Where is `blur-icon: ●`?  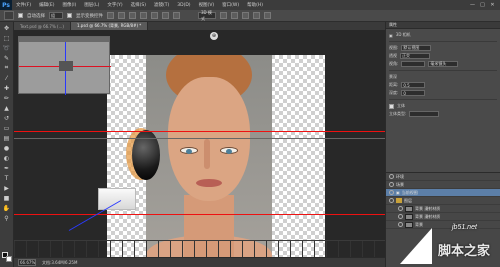 blur-icon: ● is located at coordinates (7, 148).